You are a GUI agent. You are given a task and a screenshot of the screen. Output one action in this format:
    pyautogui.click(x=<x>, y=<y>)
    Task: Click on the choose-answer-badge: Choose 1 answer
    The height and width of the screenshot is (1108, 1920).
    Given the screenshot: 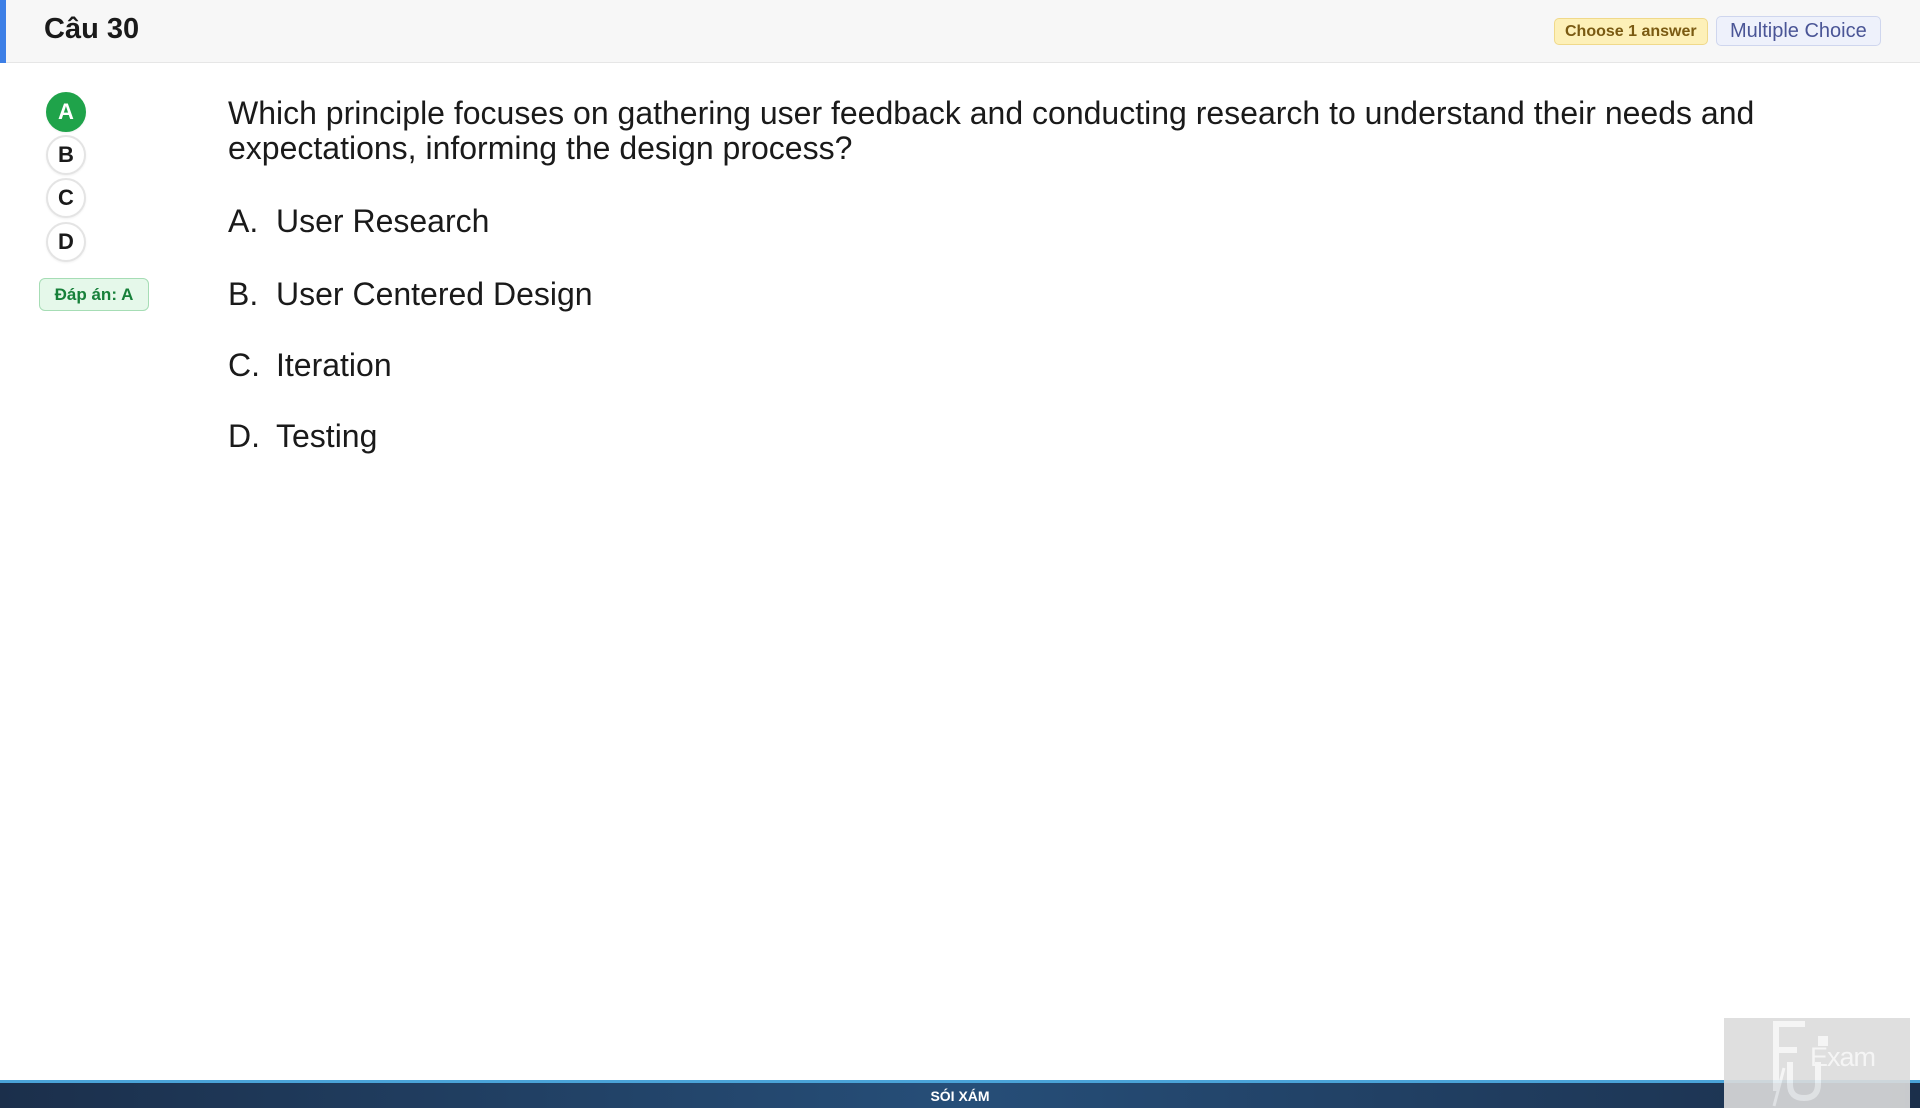 What is the action you would take?
    pyautogui.click(x=1631, y=31)
    